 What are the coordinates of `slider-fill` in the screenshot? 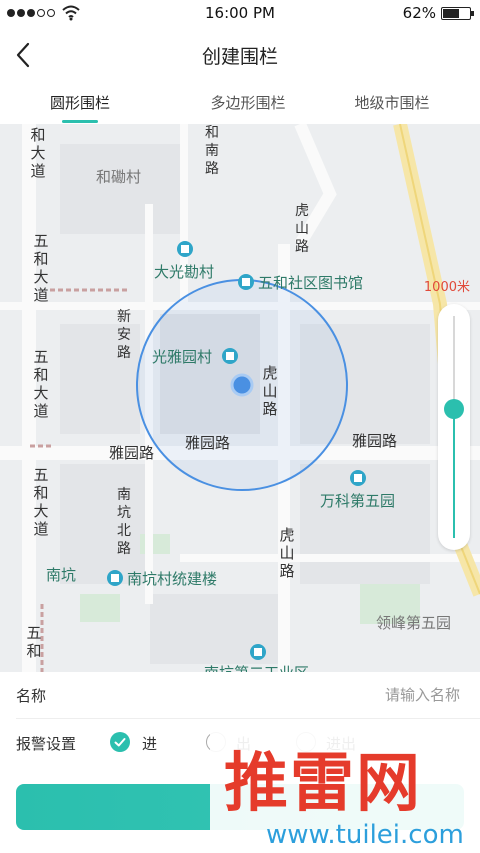 It's located at (454, 473).